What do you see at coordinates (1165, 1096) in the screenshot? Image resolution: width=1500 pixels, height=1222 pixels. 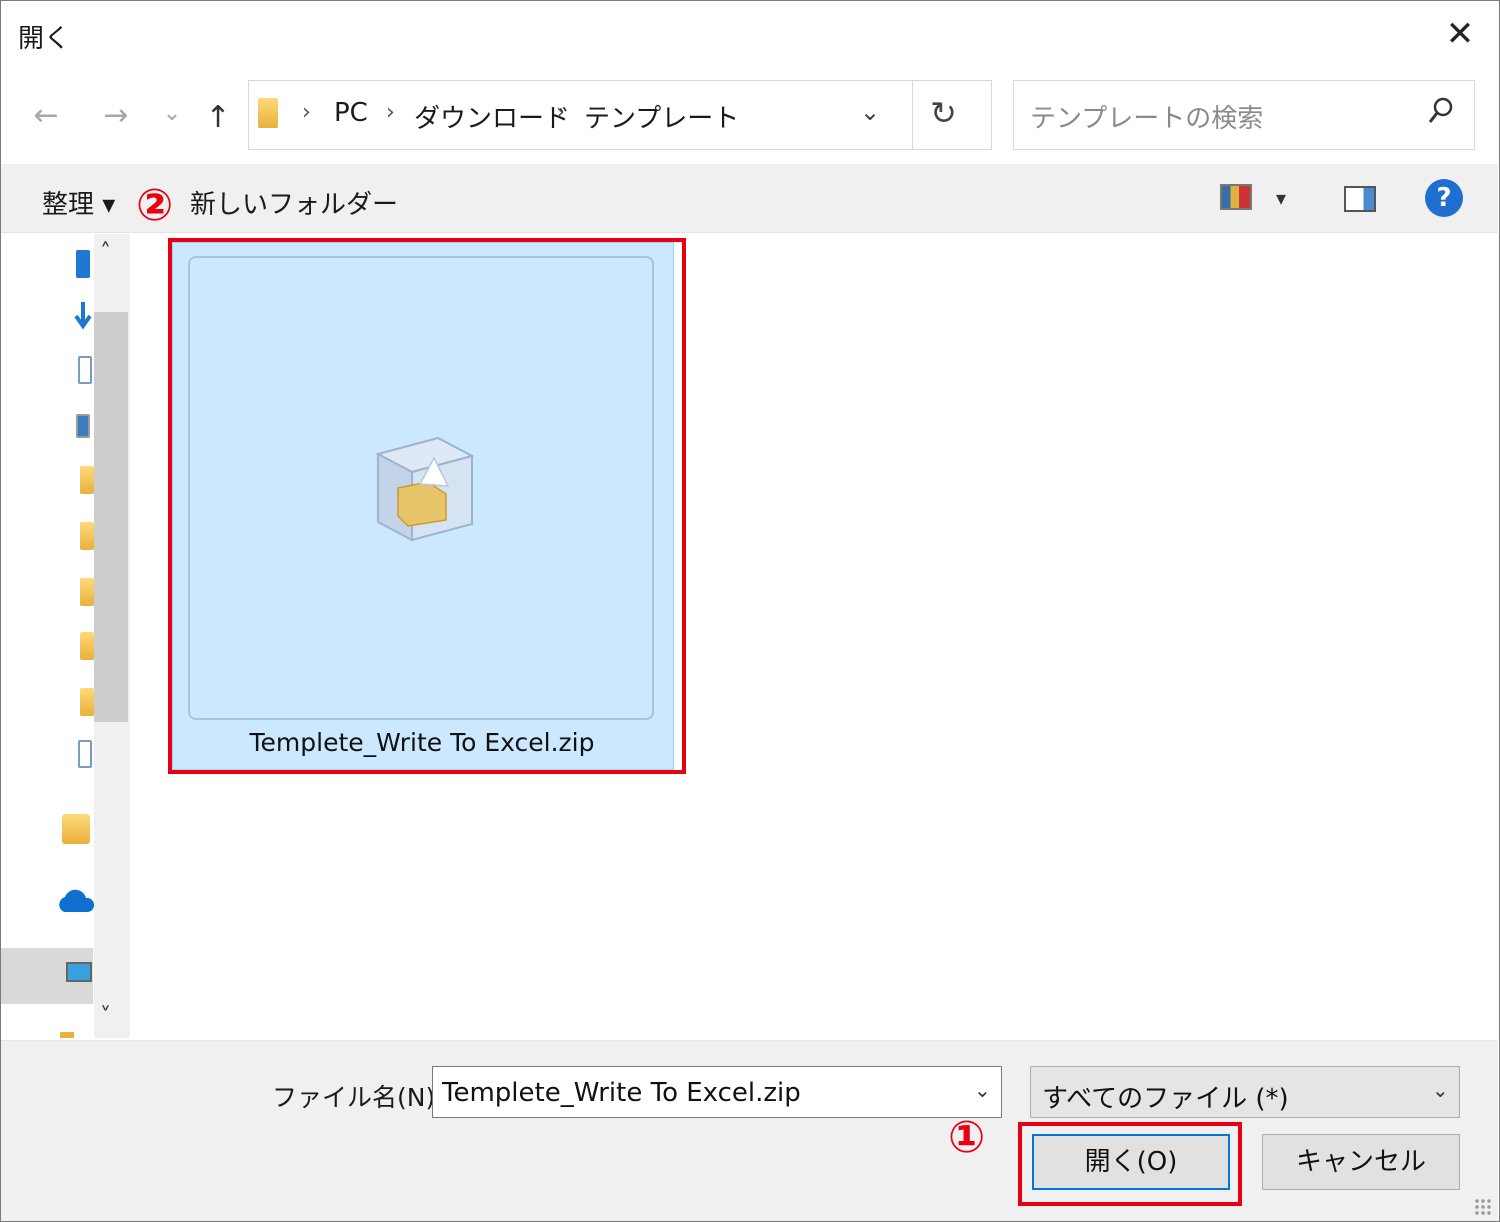 I see `filetype-value: すべてのファイル (*)` at bounding box center [1165, 1096].